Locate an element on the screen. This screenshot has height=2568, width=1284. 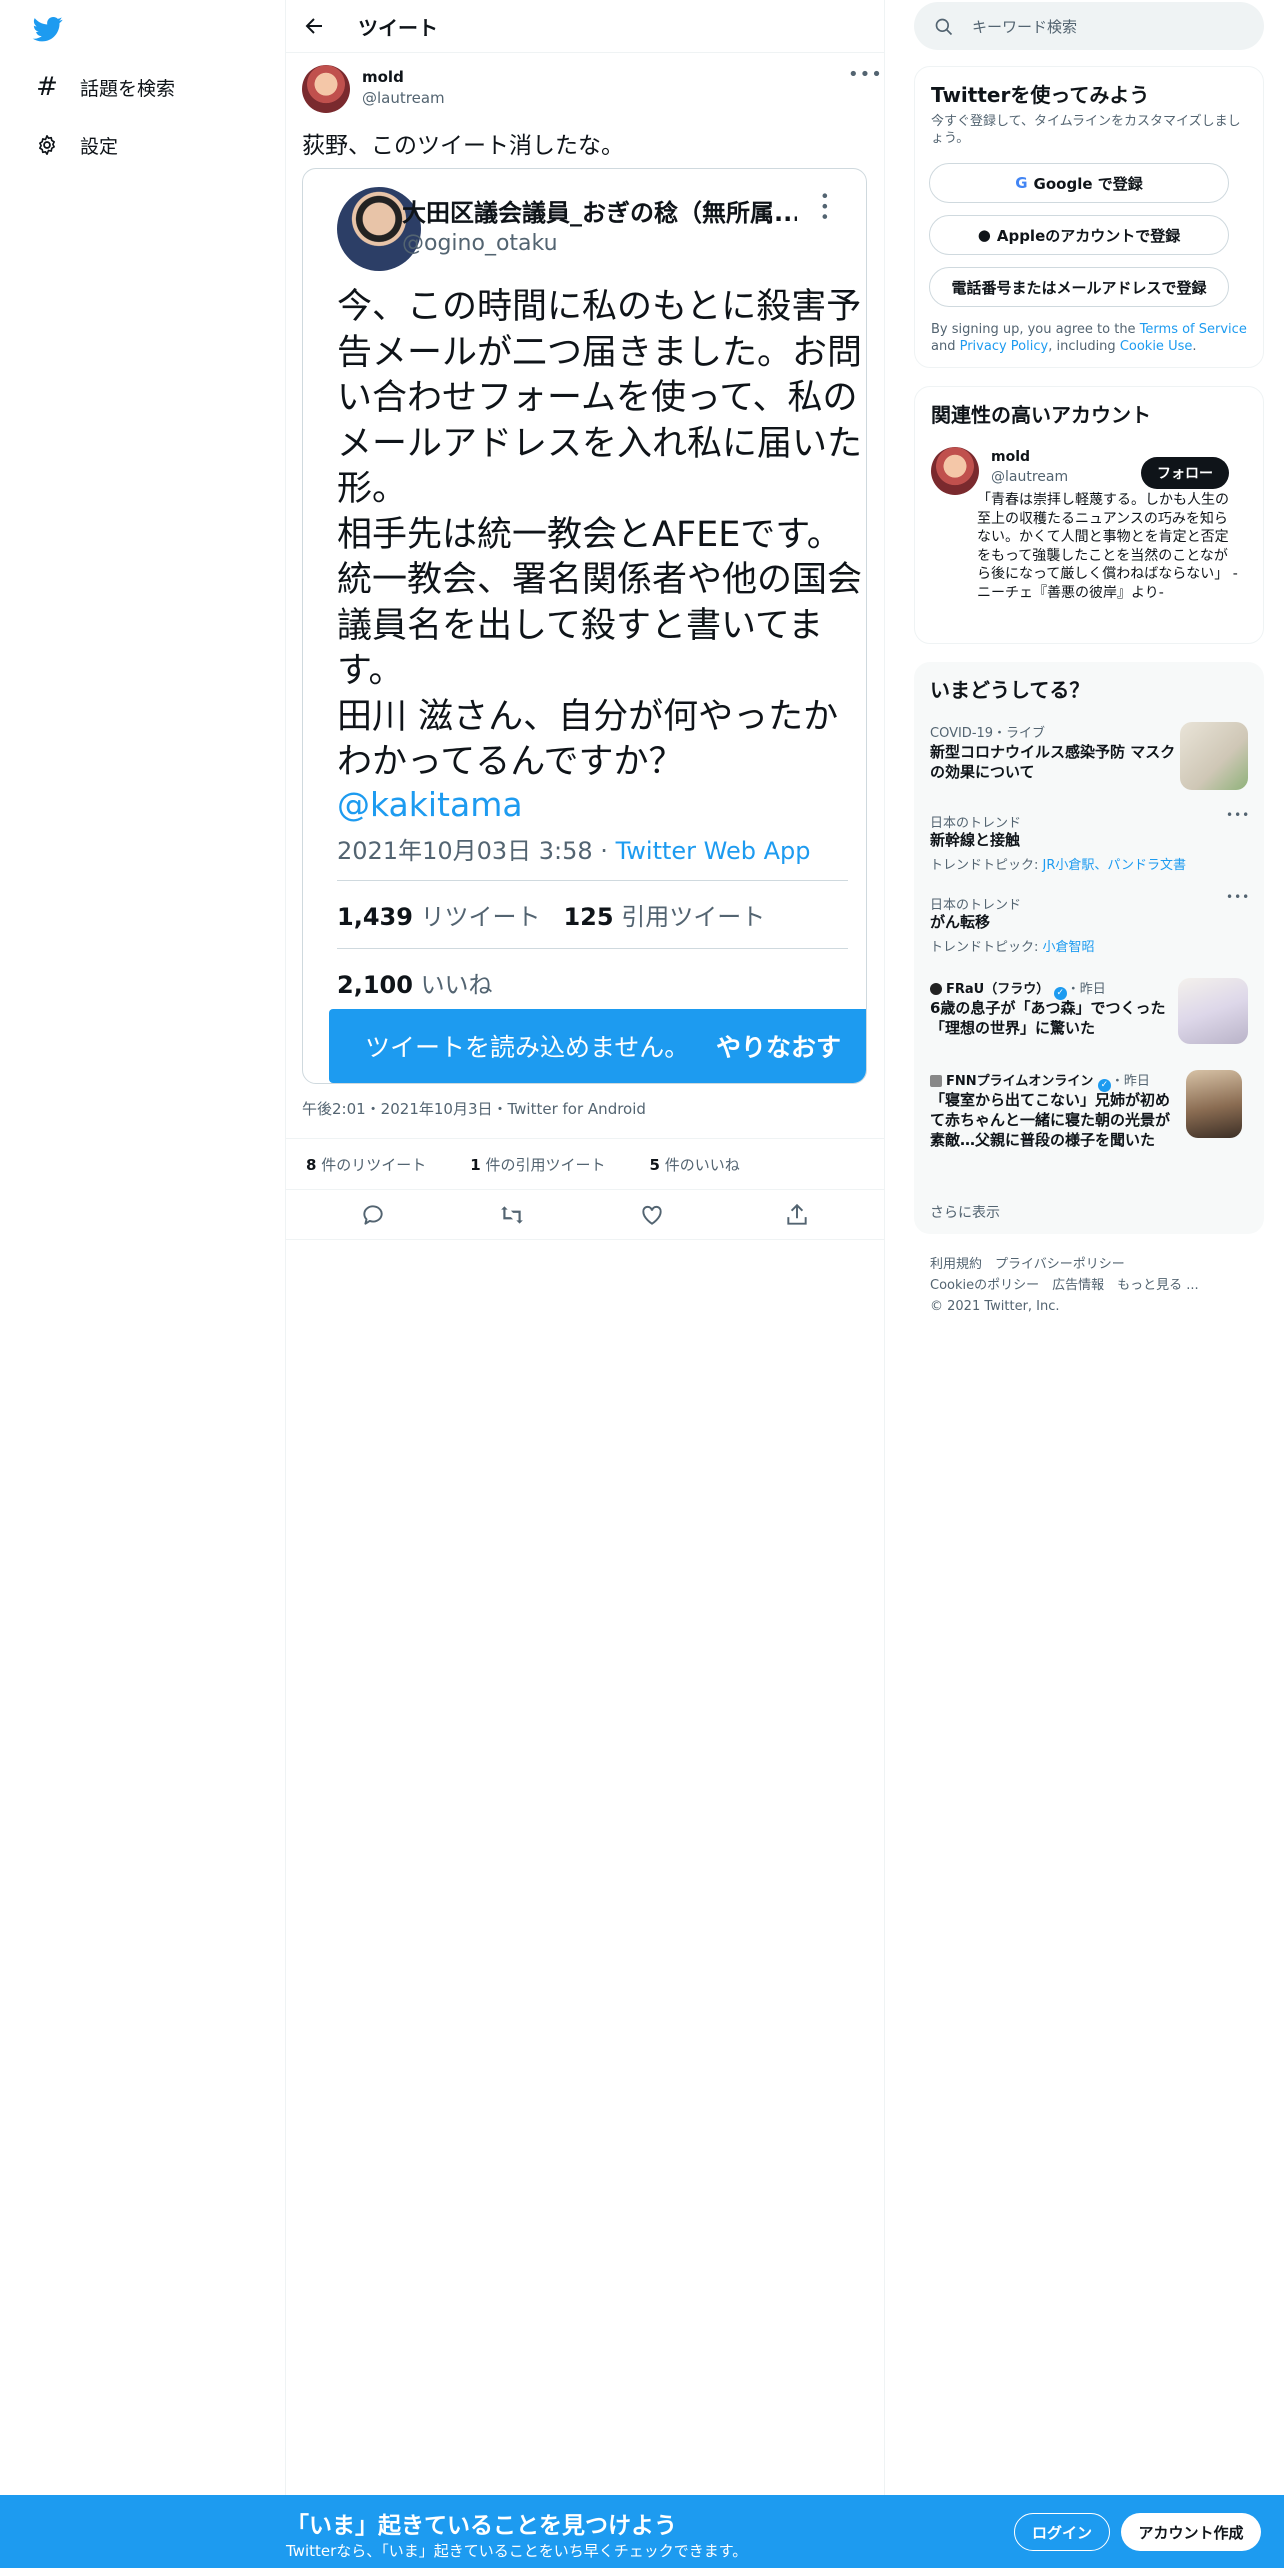
trend-topics: トレンドトピック: 小倉智昭 is located at coordinates (1012, 945).